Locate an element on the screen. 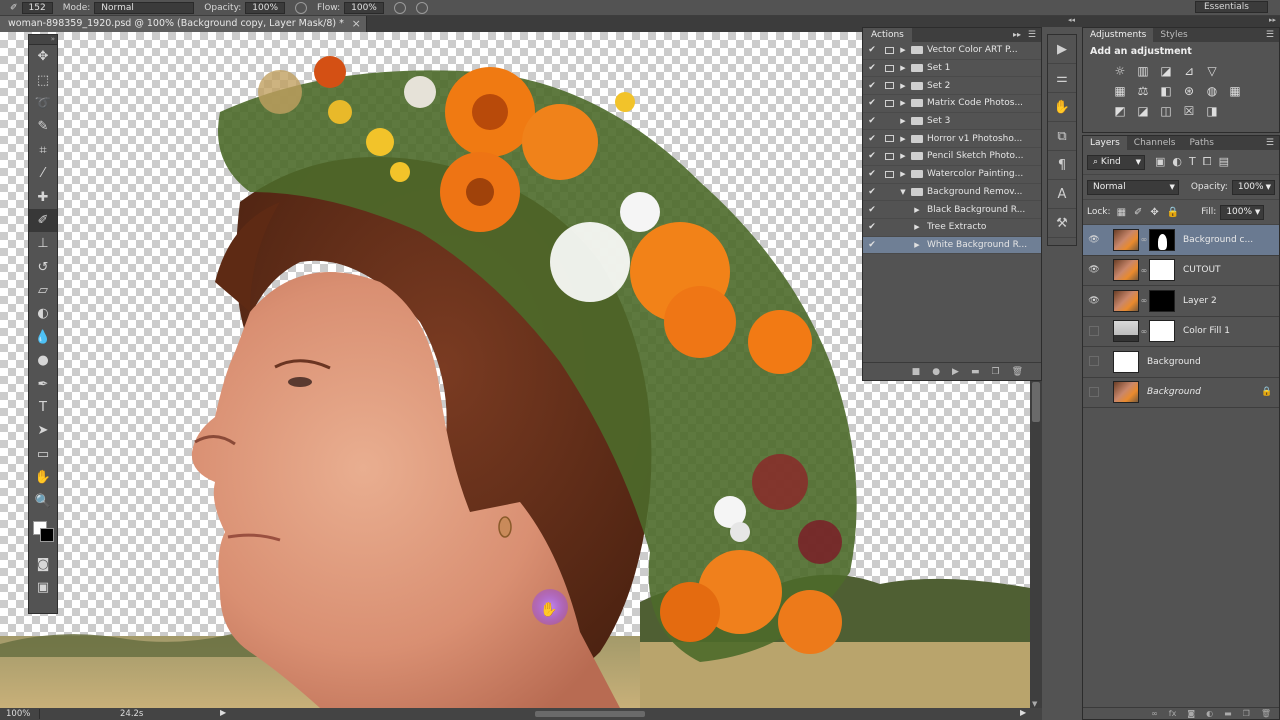 The width and height of the screenshot is (1280, 720). move-tool-icon: ✥ is located at coordinates (43, 56).